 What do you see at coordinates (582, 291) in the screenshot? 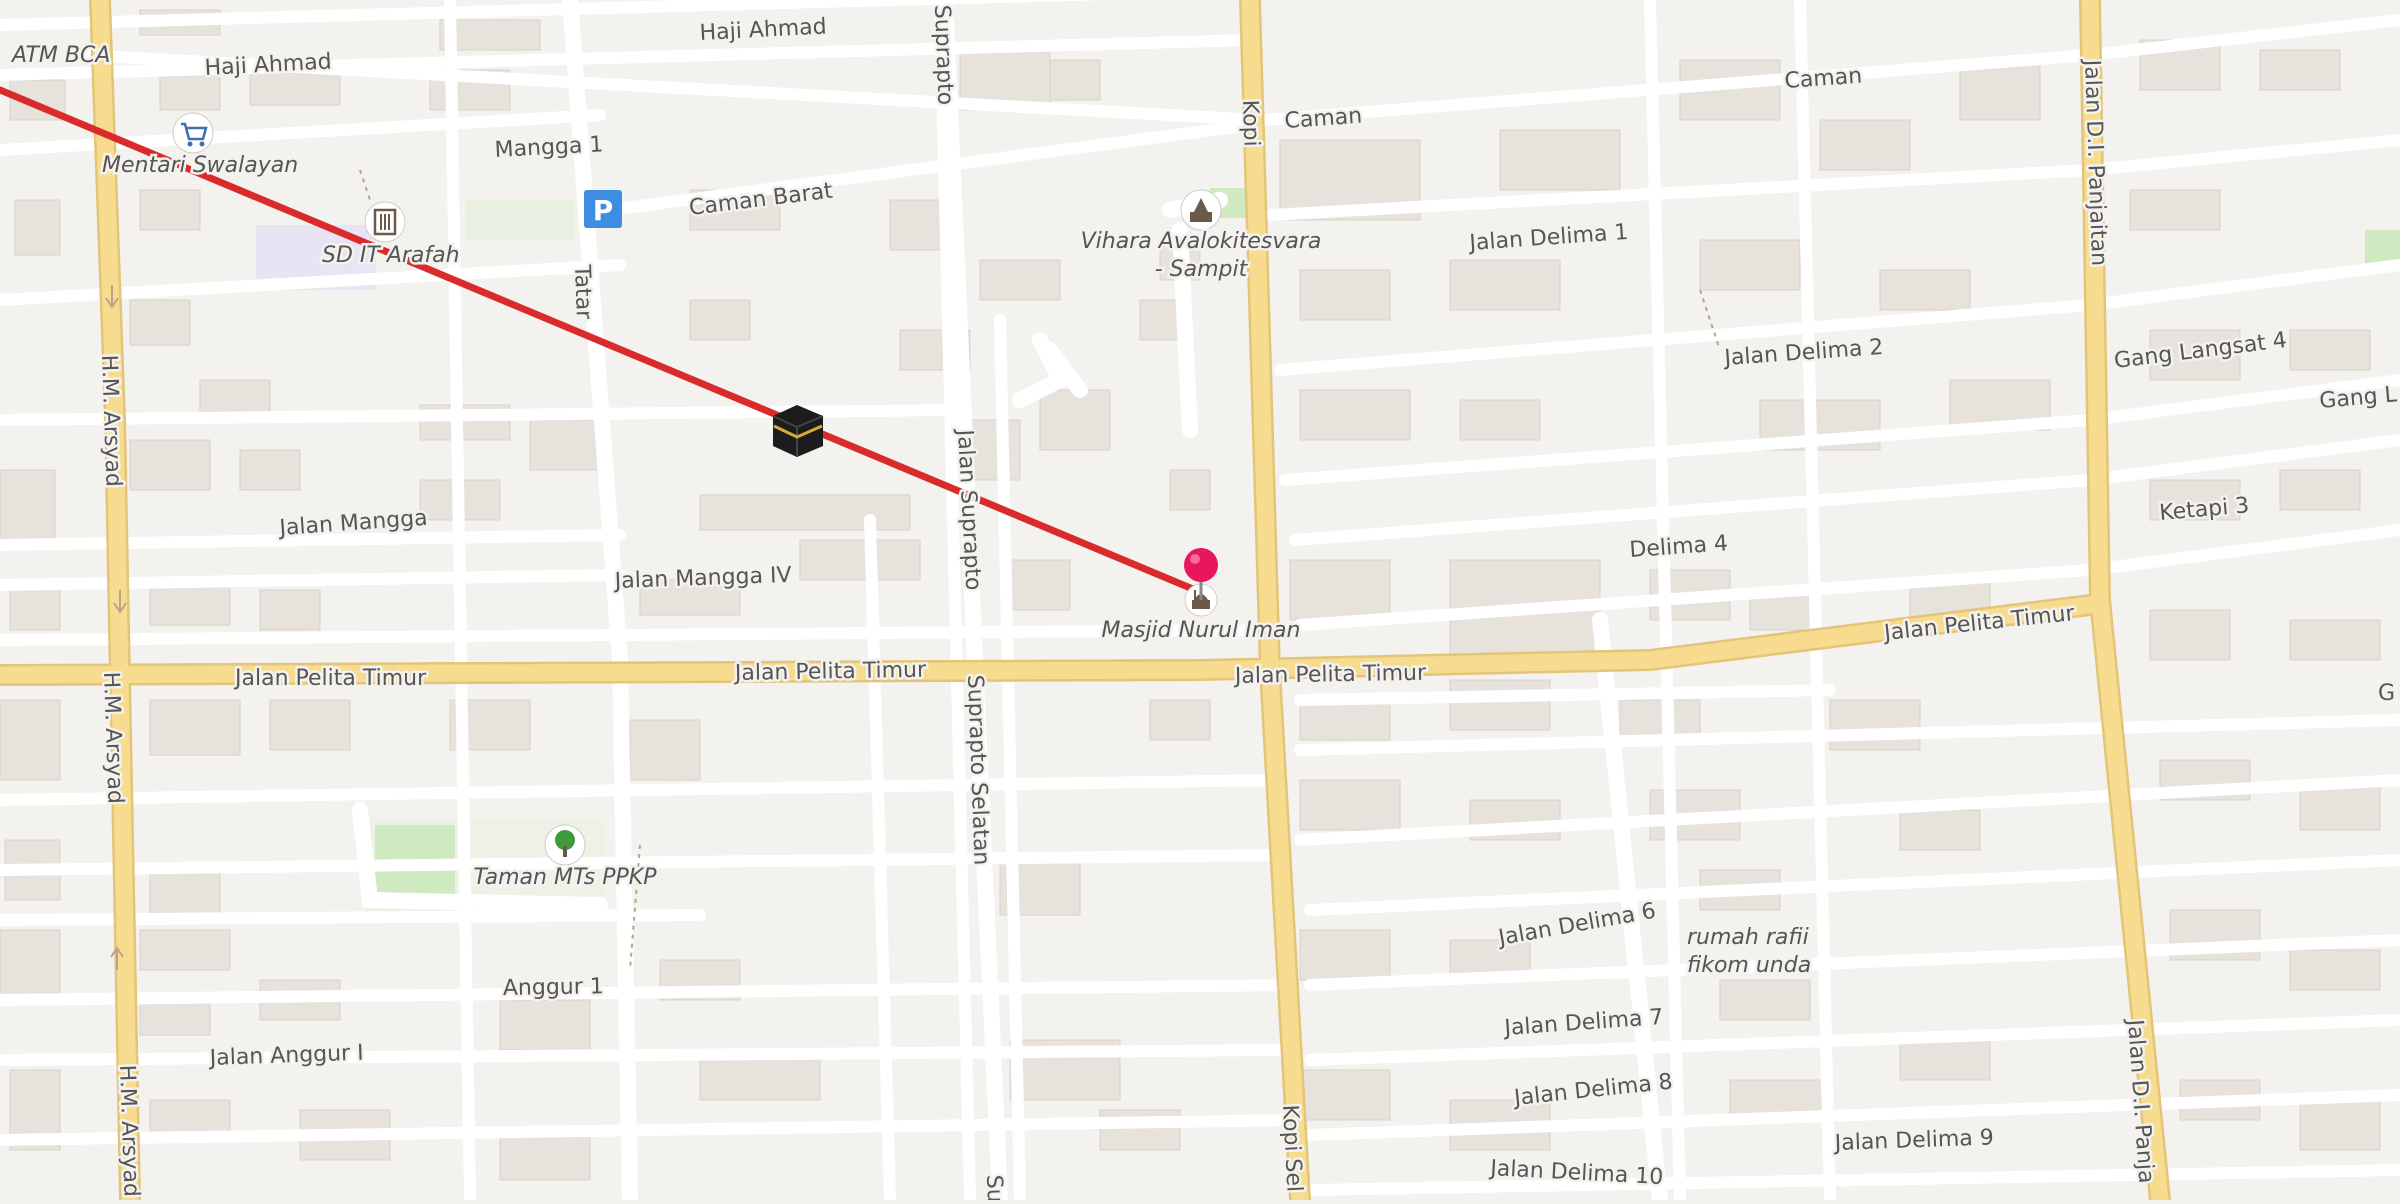
I see `street-label-tatar: Tatar` at bounding box center [582, 291].